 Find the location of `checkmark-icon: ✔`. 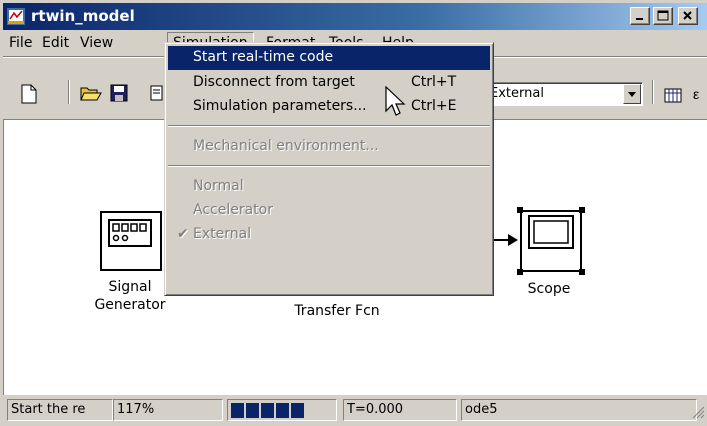

checkmark-icon: ✔ is located at coordinates (183, 234).